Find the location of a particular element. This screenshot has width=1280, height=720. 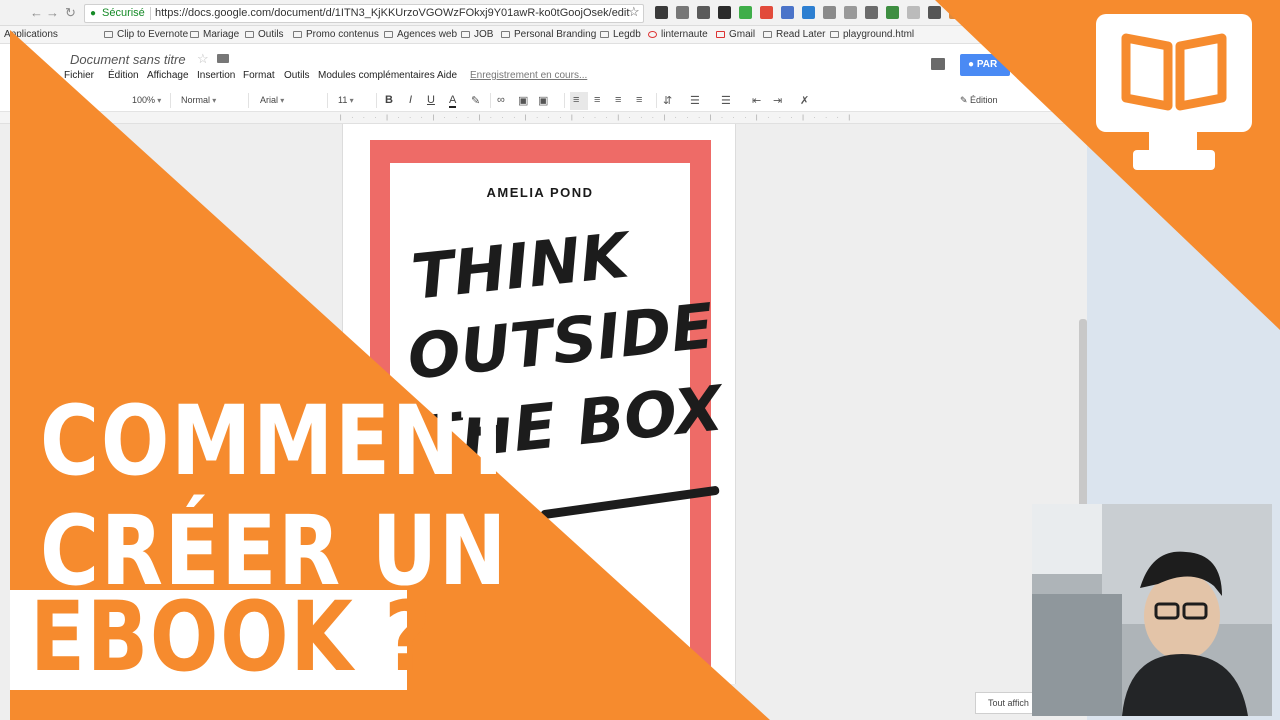

ebook-logo is located at coordinates (1174, 73).